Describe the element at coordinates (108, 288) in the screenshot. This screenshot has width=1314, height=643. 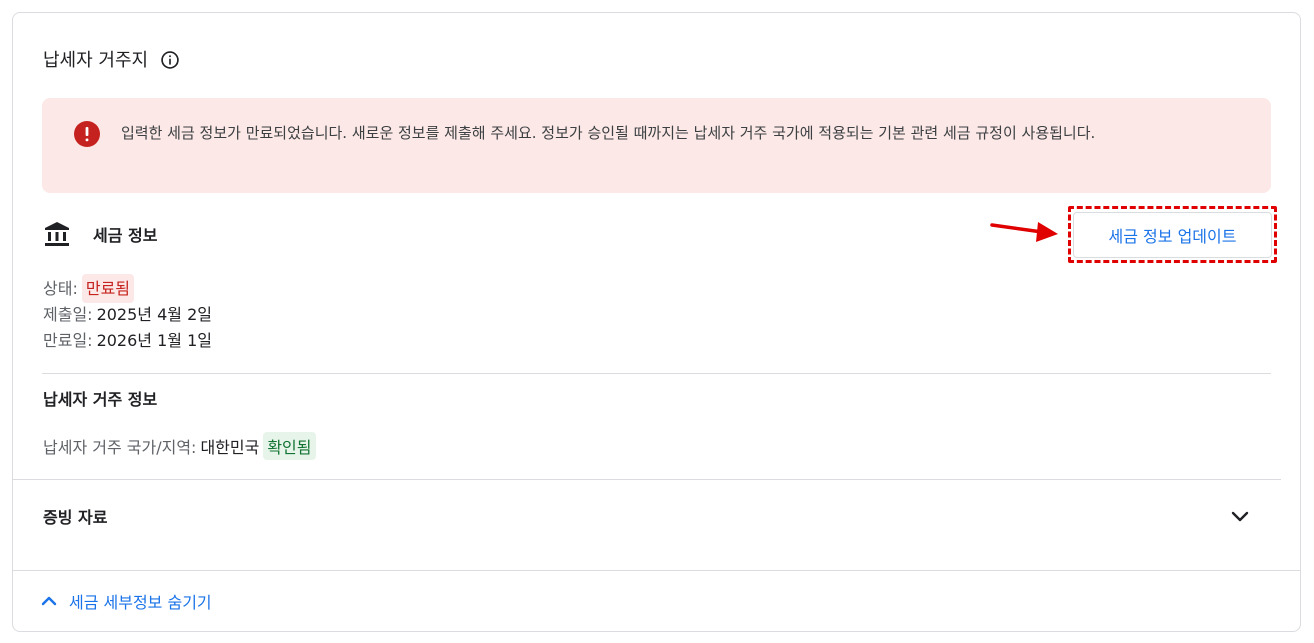
I see `status-badge: 만료됨` at that location.